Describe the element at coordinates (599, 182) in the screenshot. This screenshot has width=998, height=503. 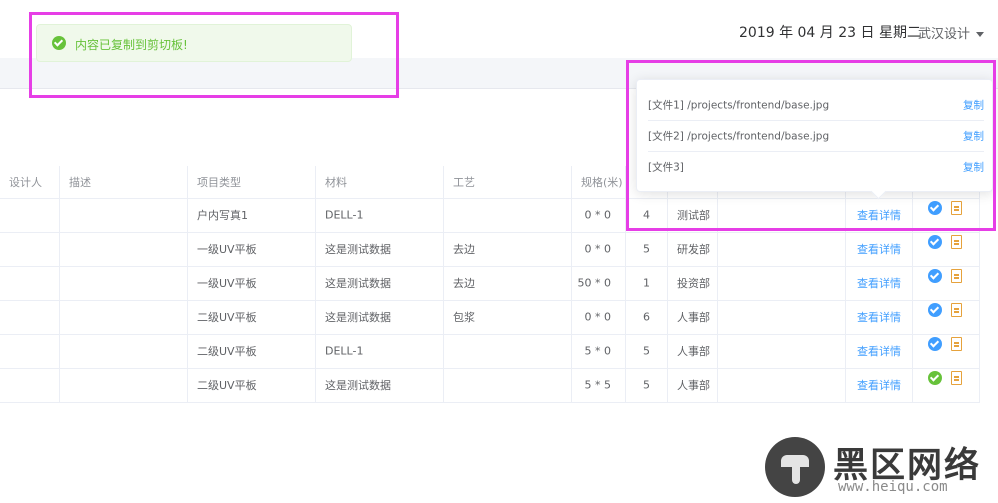
I see `column-header: 规格(米)` at that location.